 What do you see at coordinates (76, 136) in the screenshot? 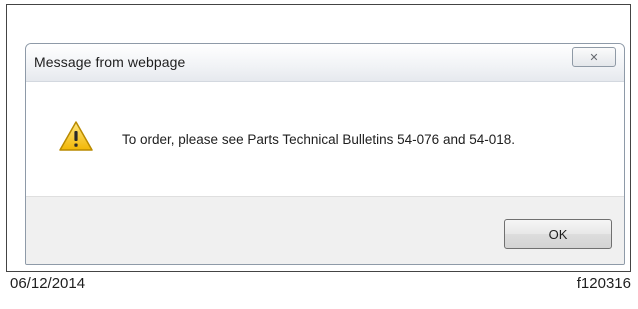
I see `warning-icon` at bounding box center [76, 136].